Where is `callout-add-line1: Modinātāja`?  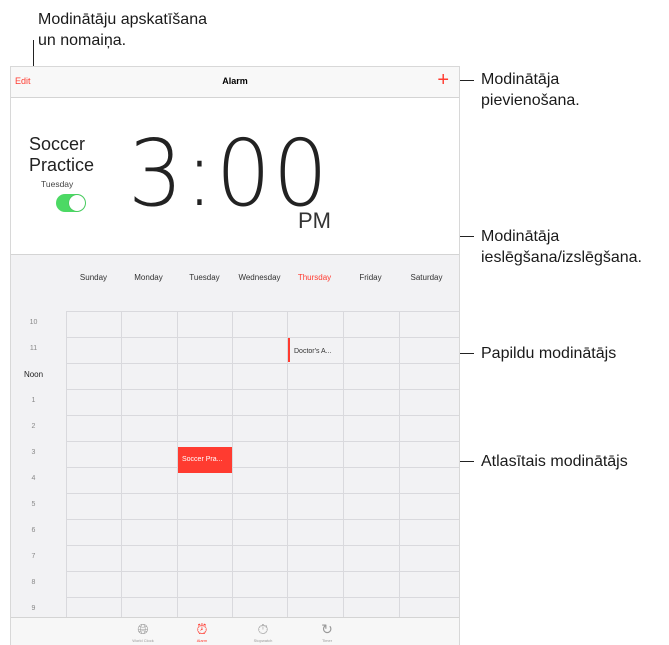 callout-add-line1: Modinātāja is located at coordinates (520, 79).